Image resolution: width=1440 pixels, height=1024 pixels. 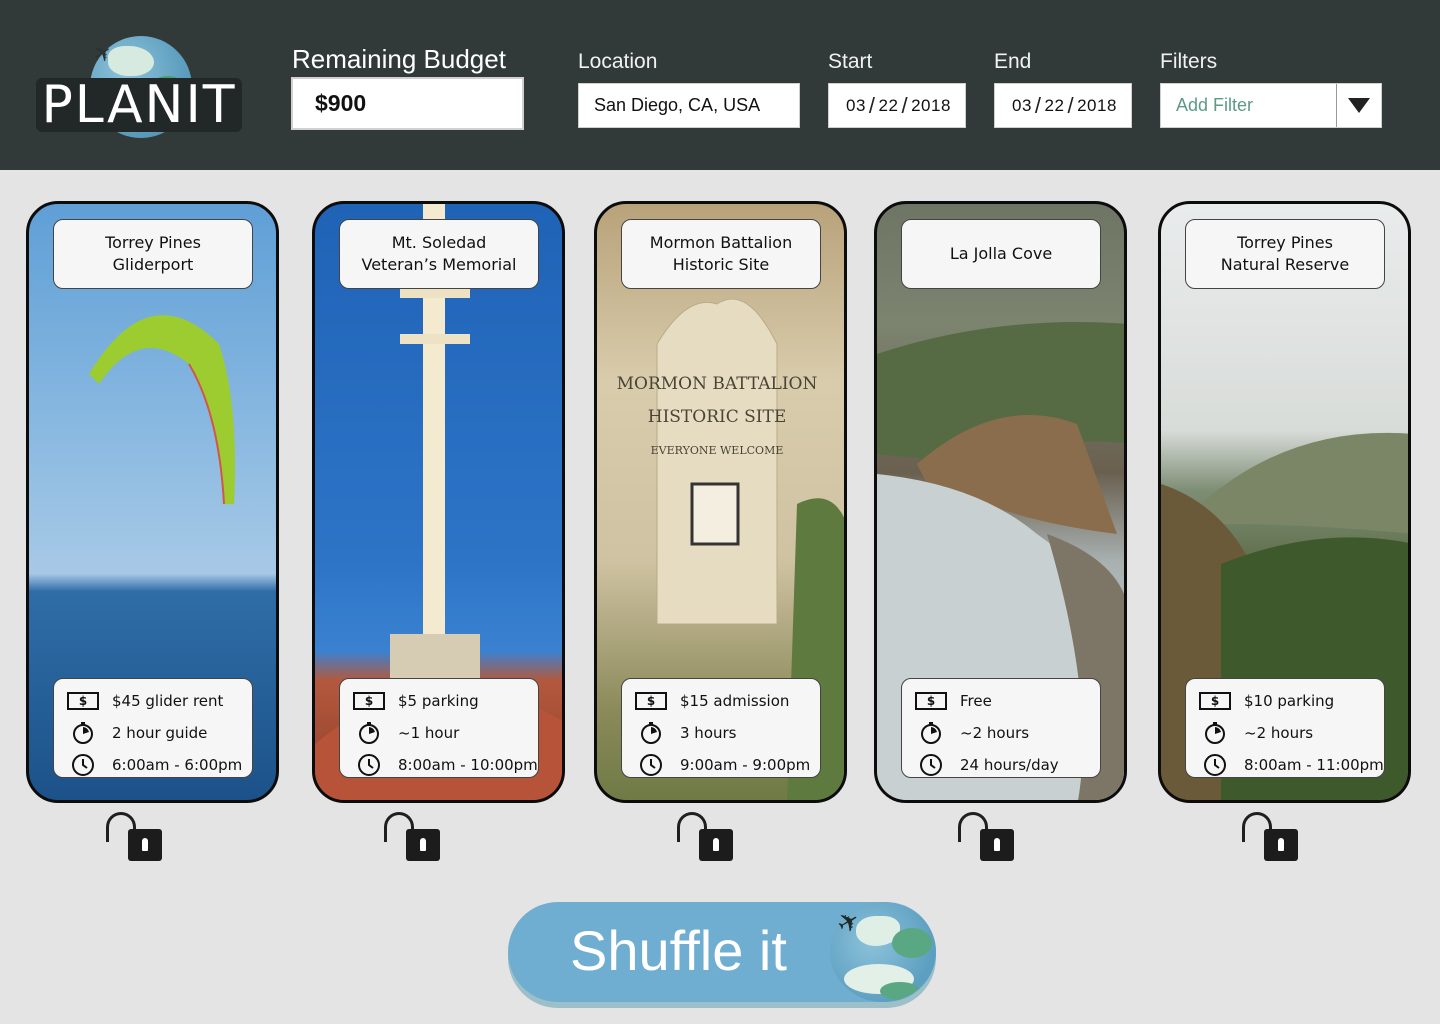 I want to click on start-label: Start, so click(x=850, y=61).